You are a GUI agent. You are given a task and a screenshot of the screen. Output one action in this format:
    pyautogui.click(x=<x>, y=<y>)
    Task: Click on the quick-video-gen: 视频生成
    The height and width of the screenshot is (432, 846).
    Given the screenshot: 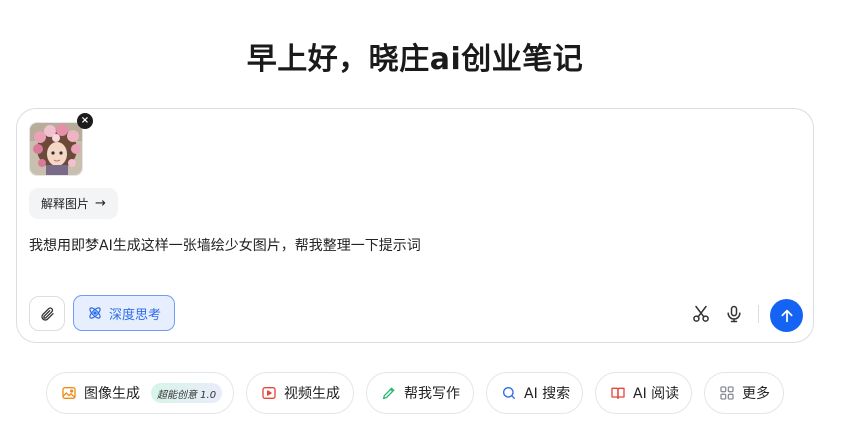 What is the action you would take?
    pyautogui.click(x=300, y=393)
    